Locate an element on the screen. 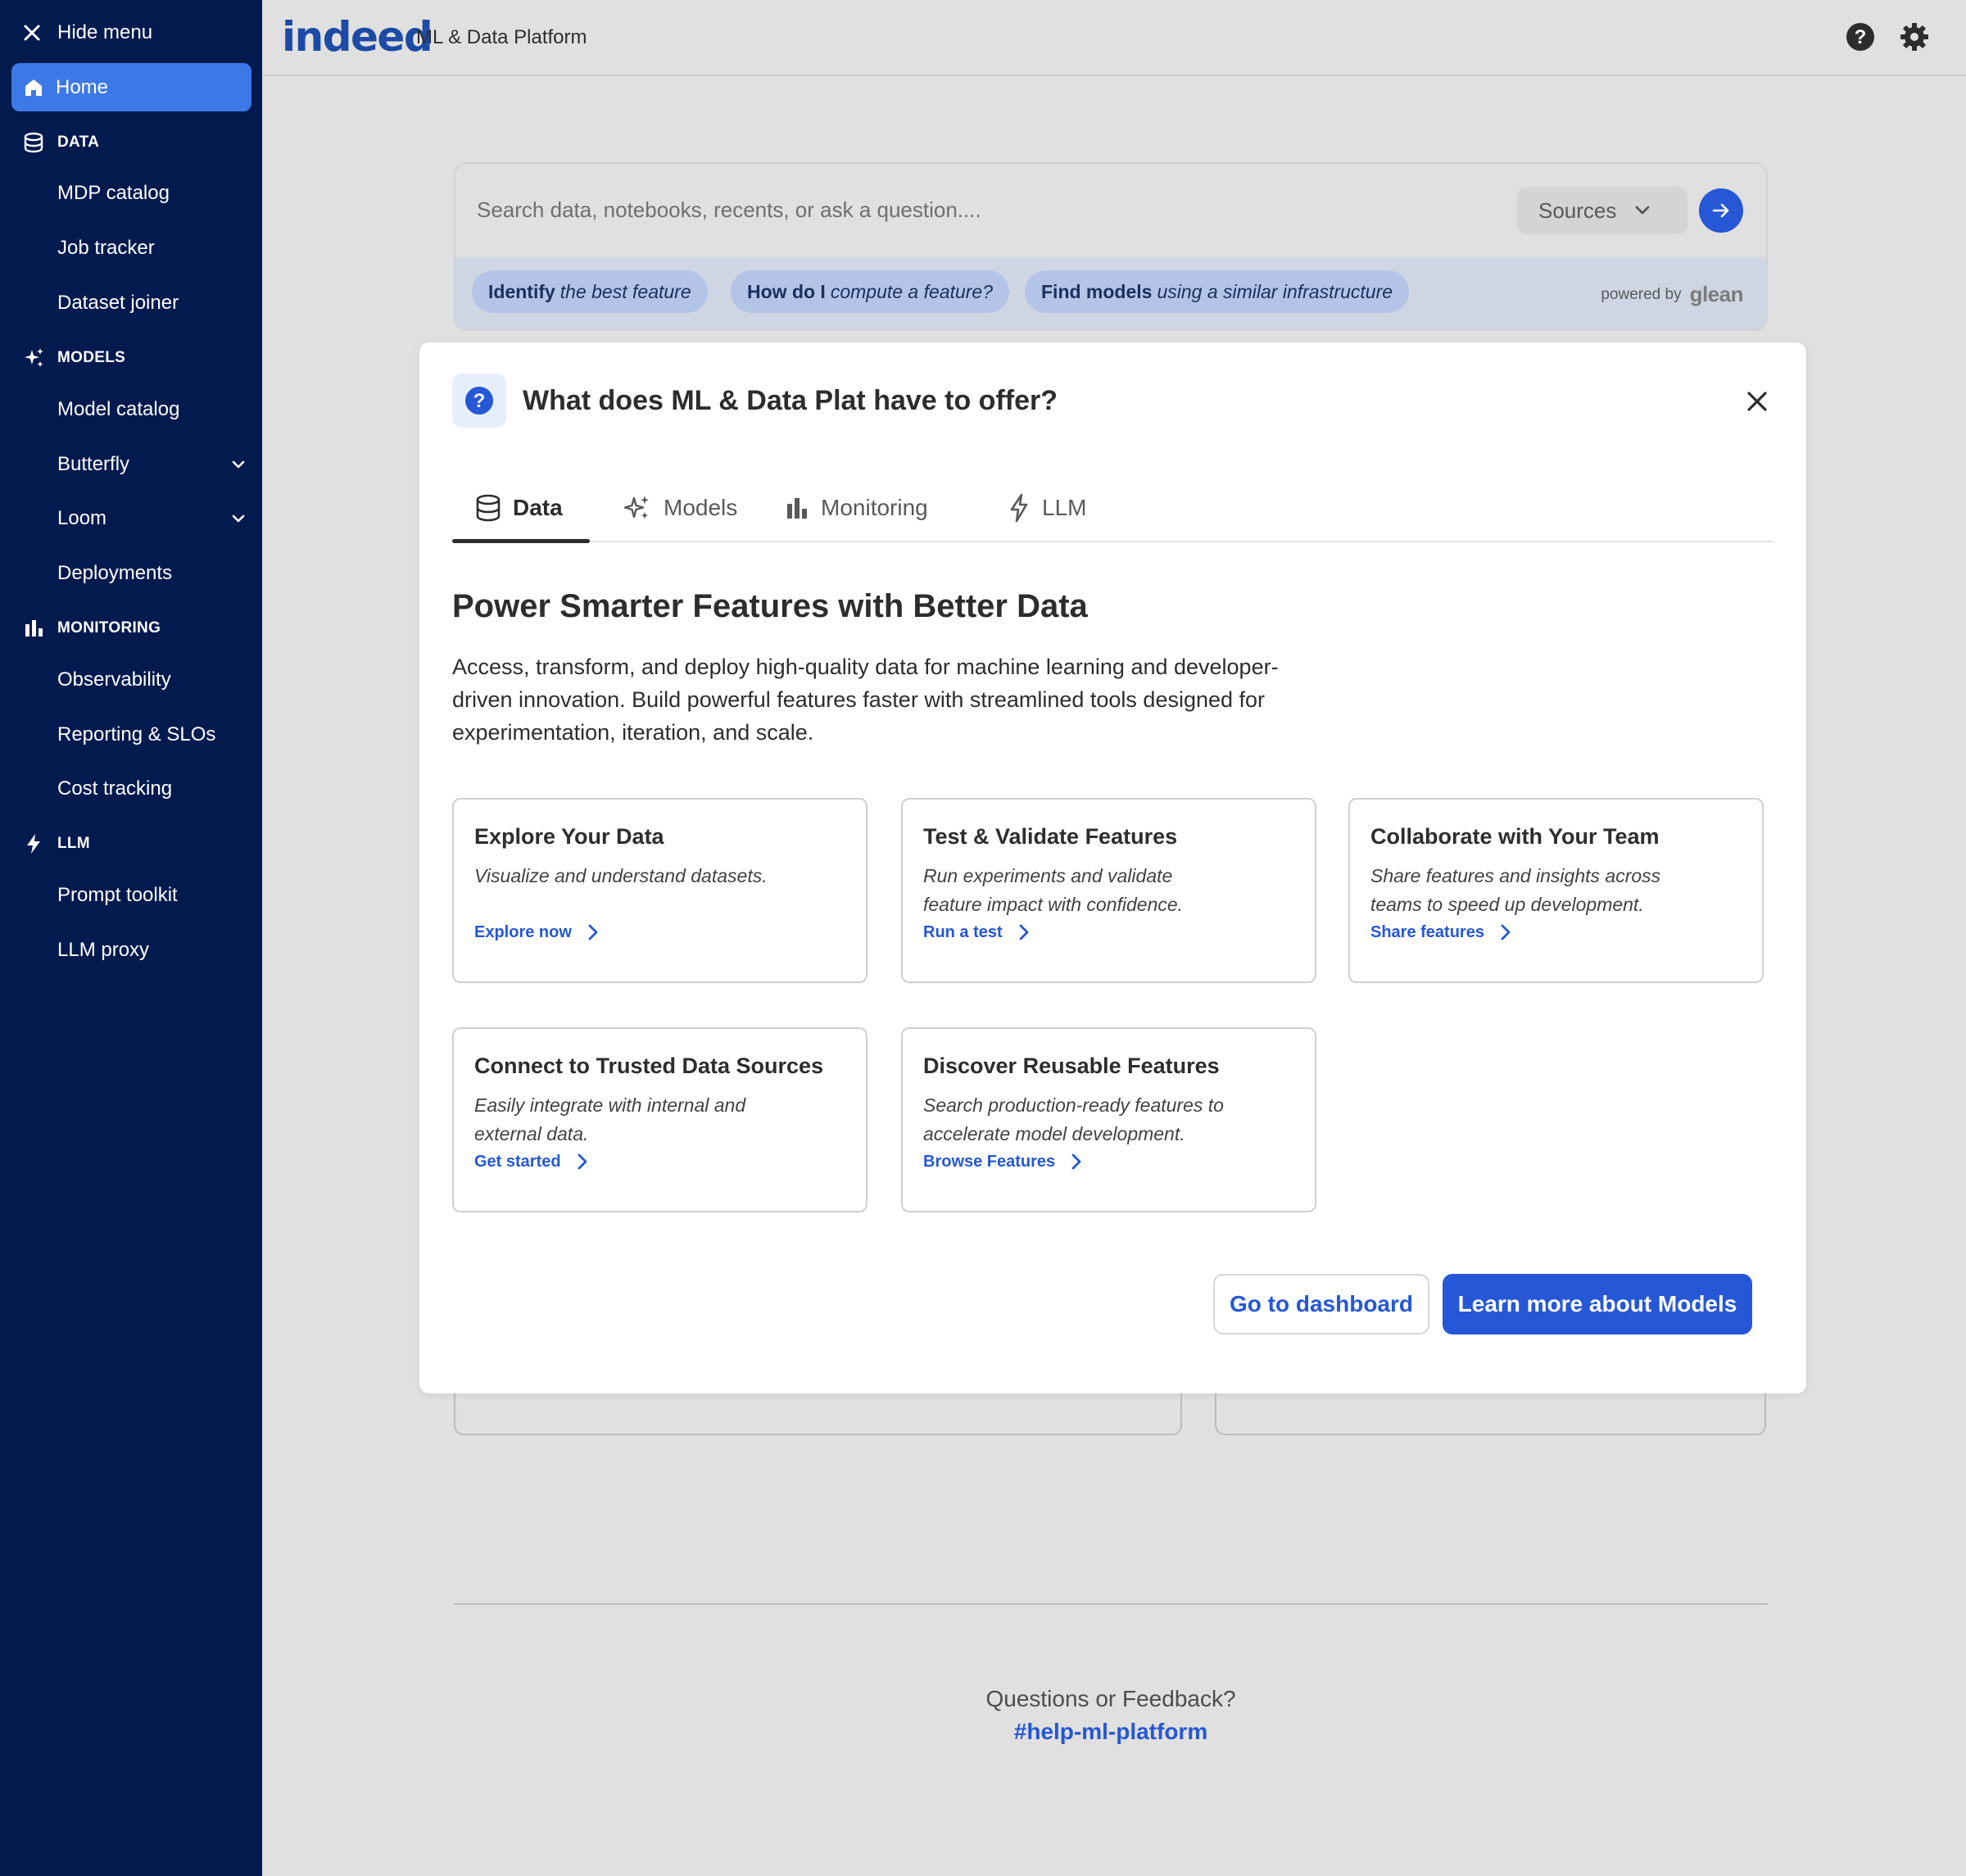 The image size is (1966, 1876). feedback-channel-link: #help-ml-platform is located at coordinates (1111, 1732).